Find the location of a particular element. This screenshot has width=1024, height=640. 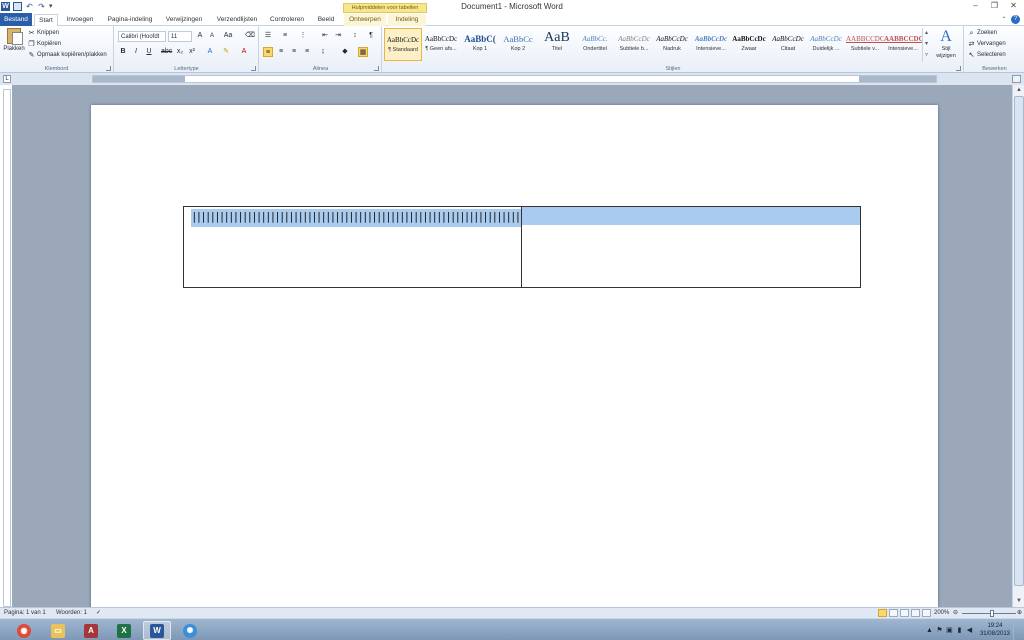

select-button: ↖ Selecteren is located at coordinates (987, 55).